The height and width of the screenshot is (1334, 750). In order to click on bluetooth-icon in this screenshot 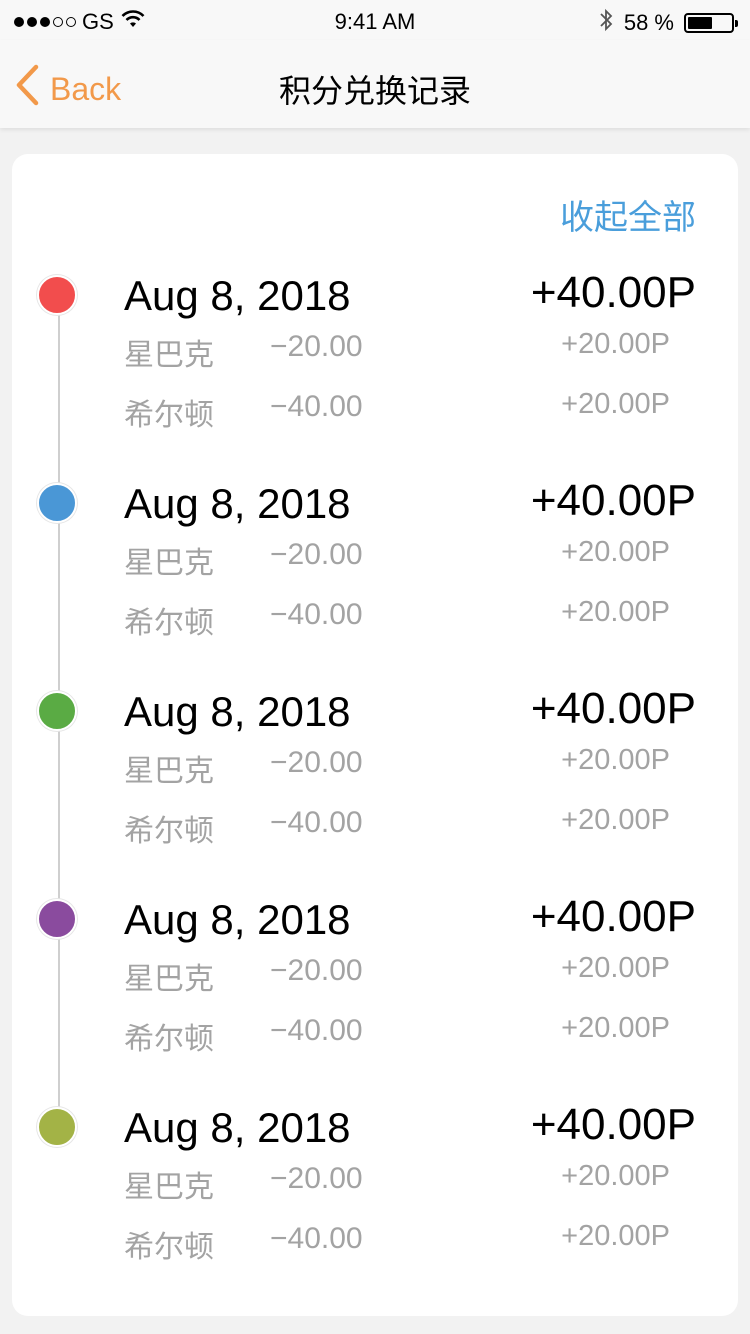, I will do `click(606, 23)`.